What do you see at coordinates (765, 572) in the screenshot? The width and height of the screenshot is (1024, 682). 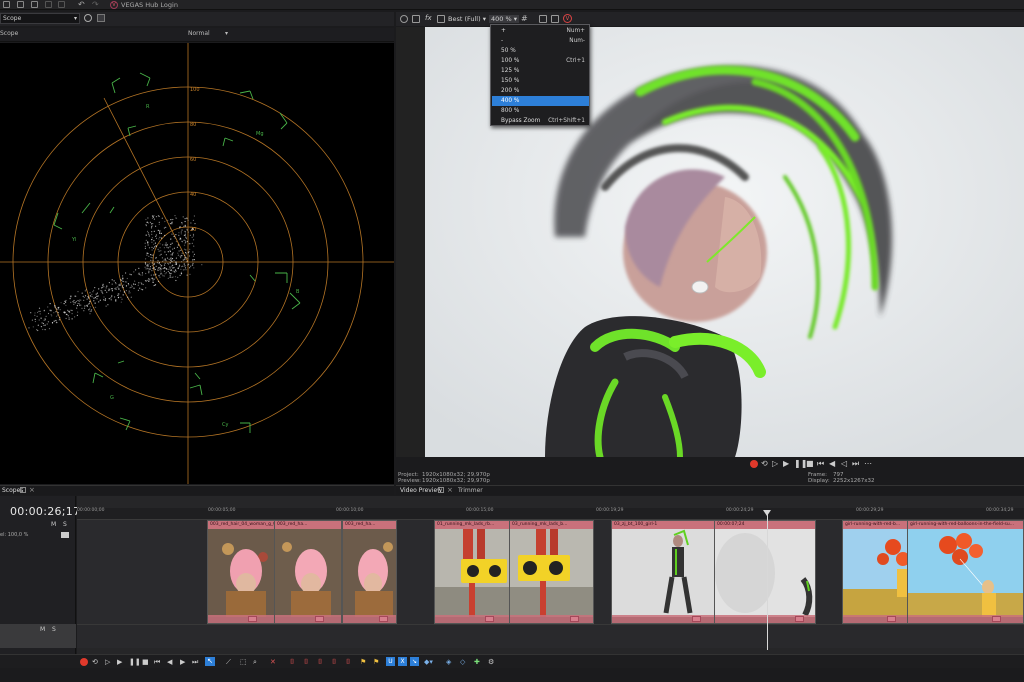 I see `video-clip: 00:00:07;24` at bounding box center [765, 572].